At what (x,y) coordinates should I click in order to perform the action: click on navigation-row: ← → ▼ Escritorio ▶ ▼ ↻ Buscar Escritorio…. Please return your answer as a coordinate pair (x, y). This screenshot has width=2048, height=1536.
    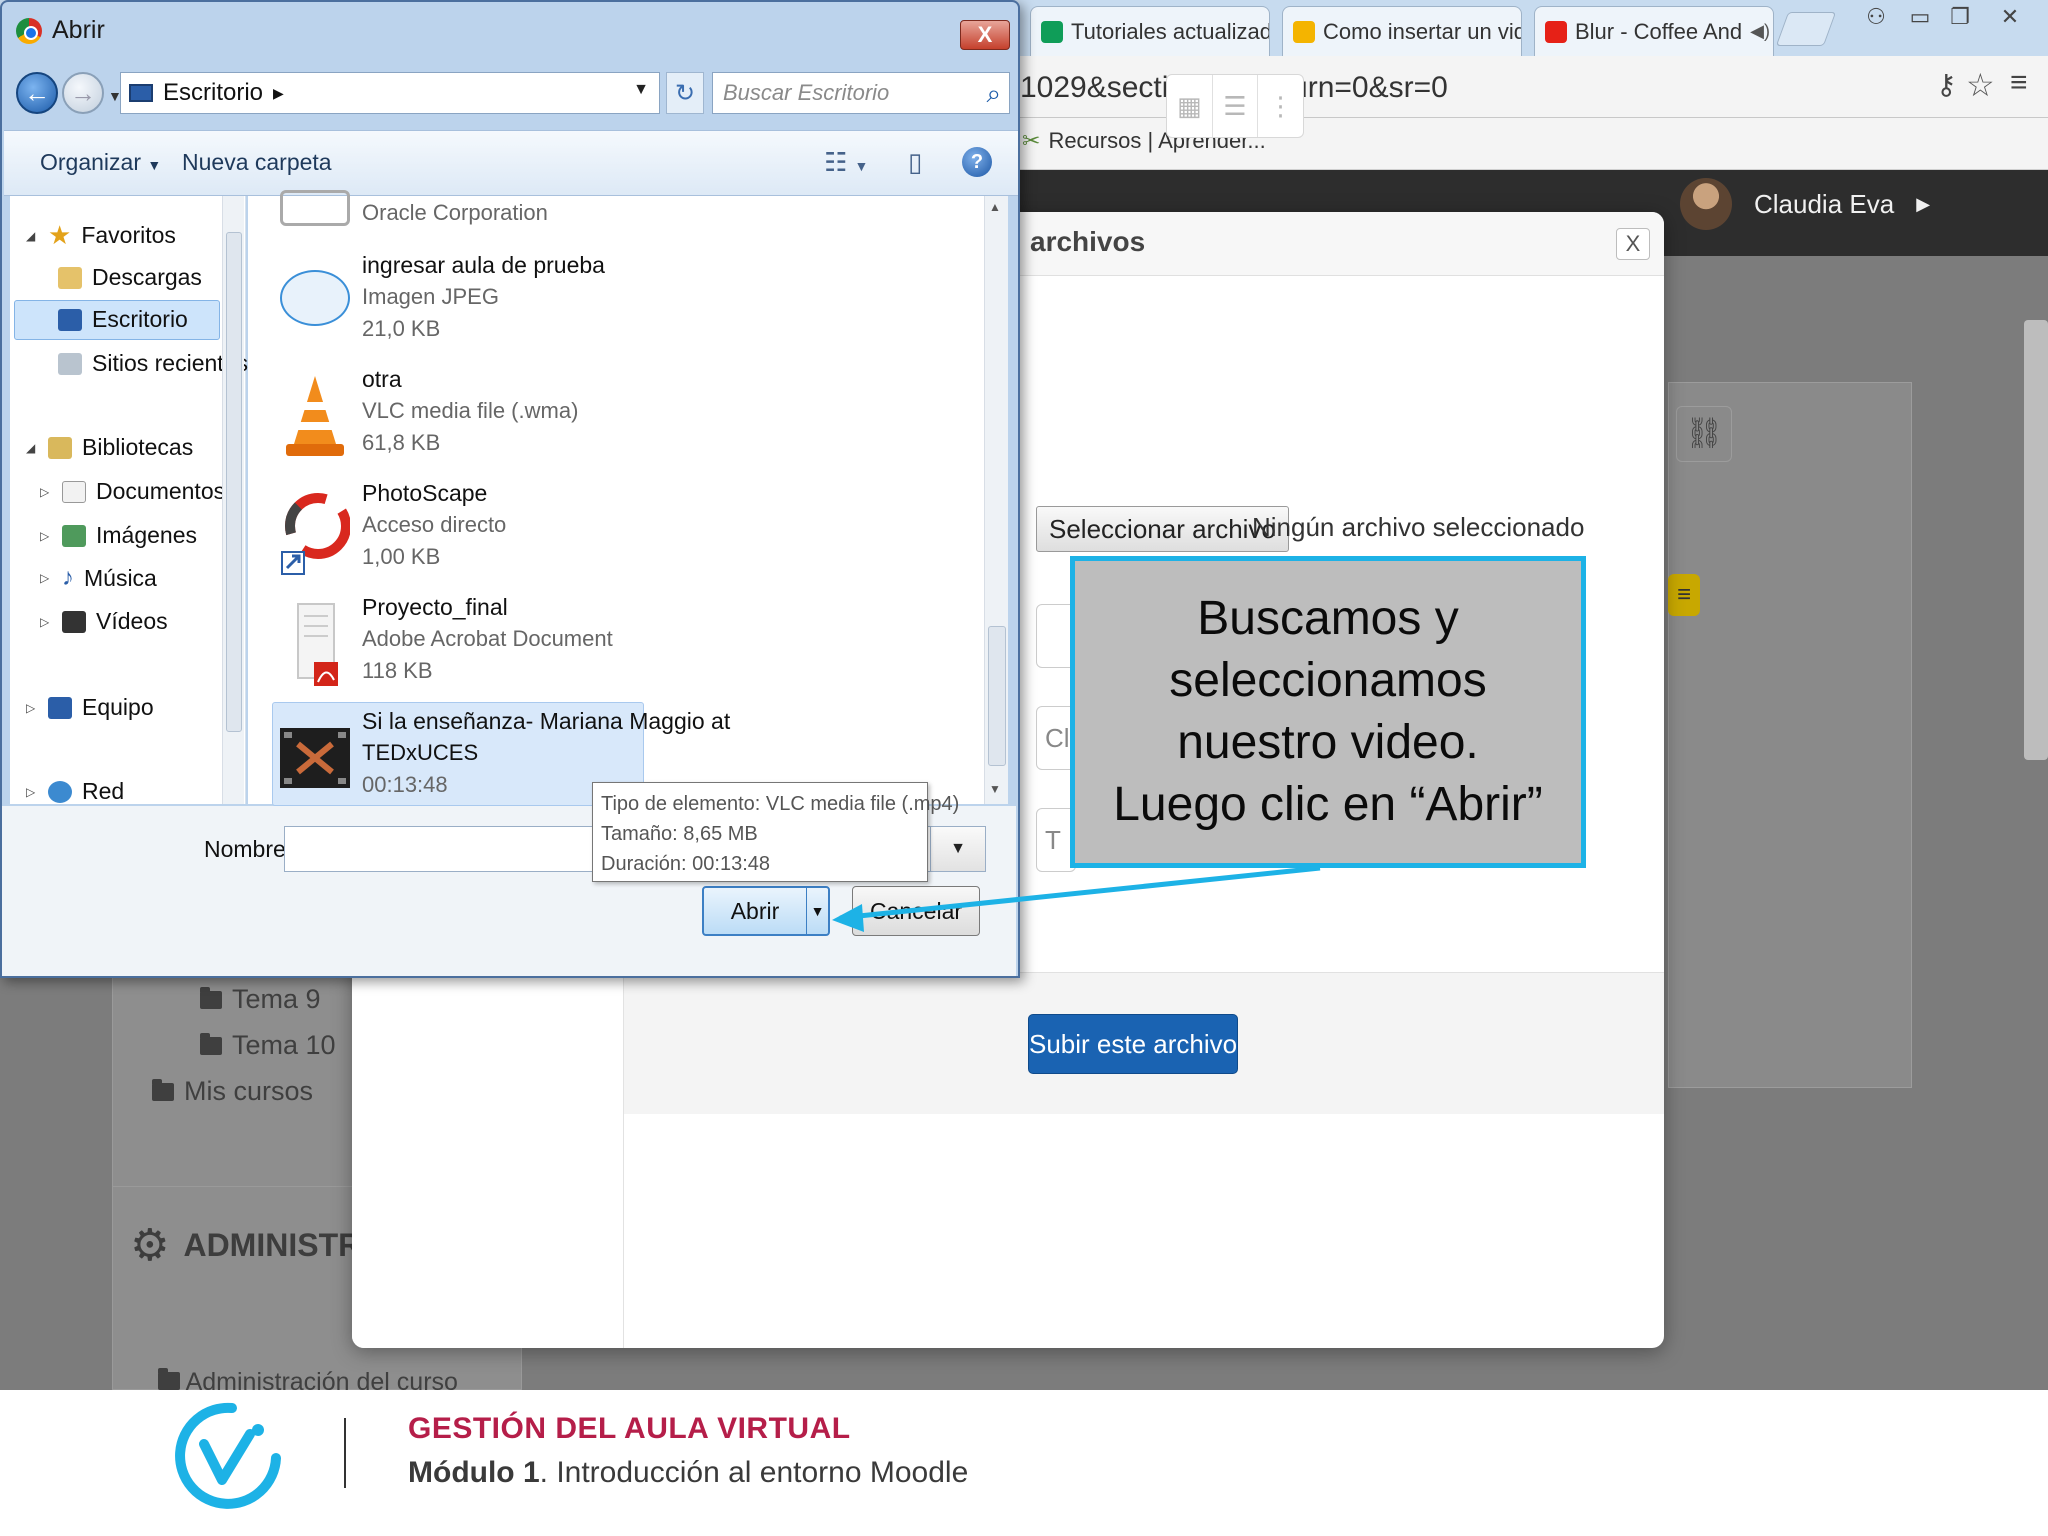
    Looking at the image, I should click on (512, 94).